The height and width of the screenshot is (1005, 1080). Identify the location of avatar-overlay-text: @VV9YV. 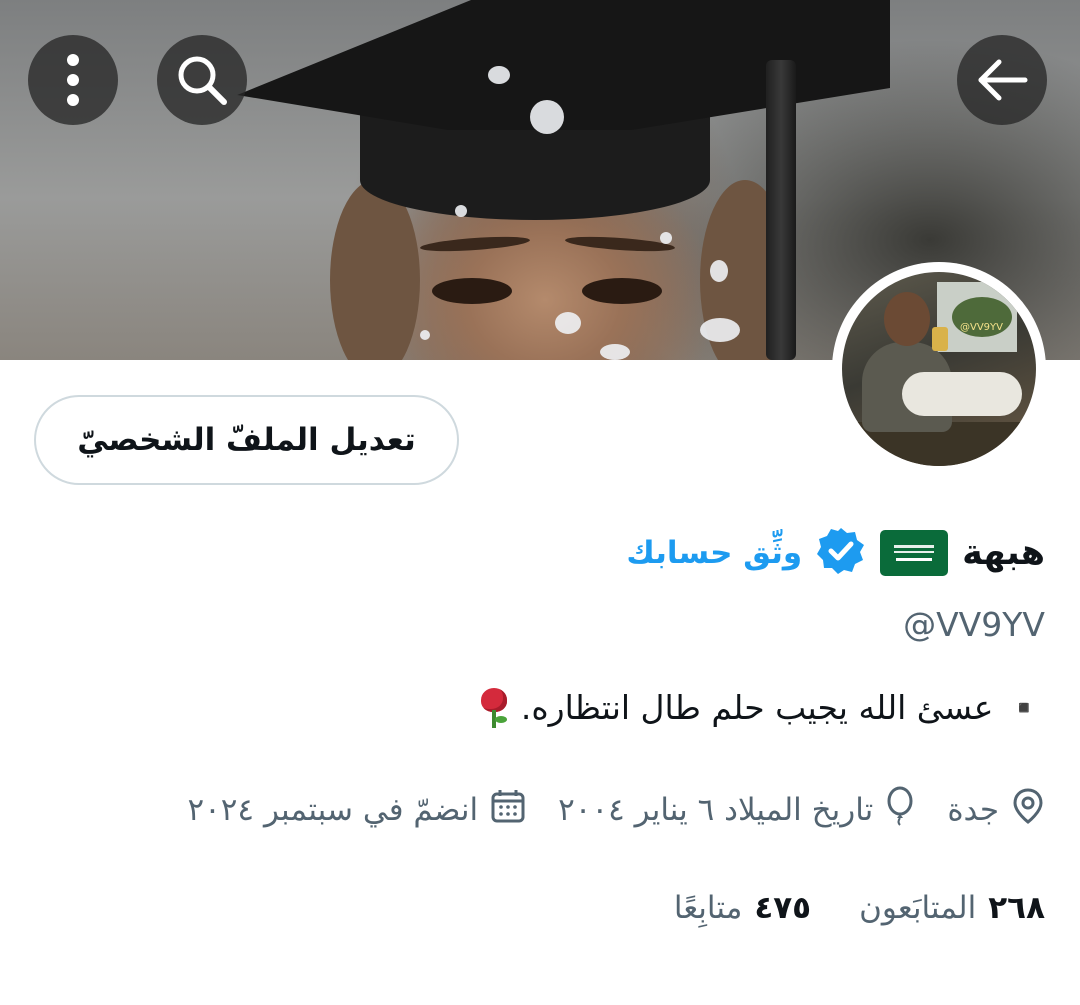
(981, 327).